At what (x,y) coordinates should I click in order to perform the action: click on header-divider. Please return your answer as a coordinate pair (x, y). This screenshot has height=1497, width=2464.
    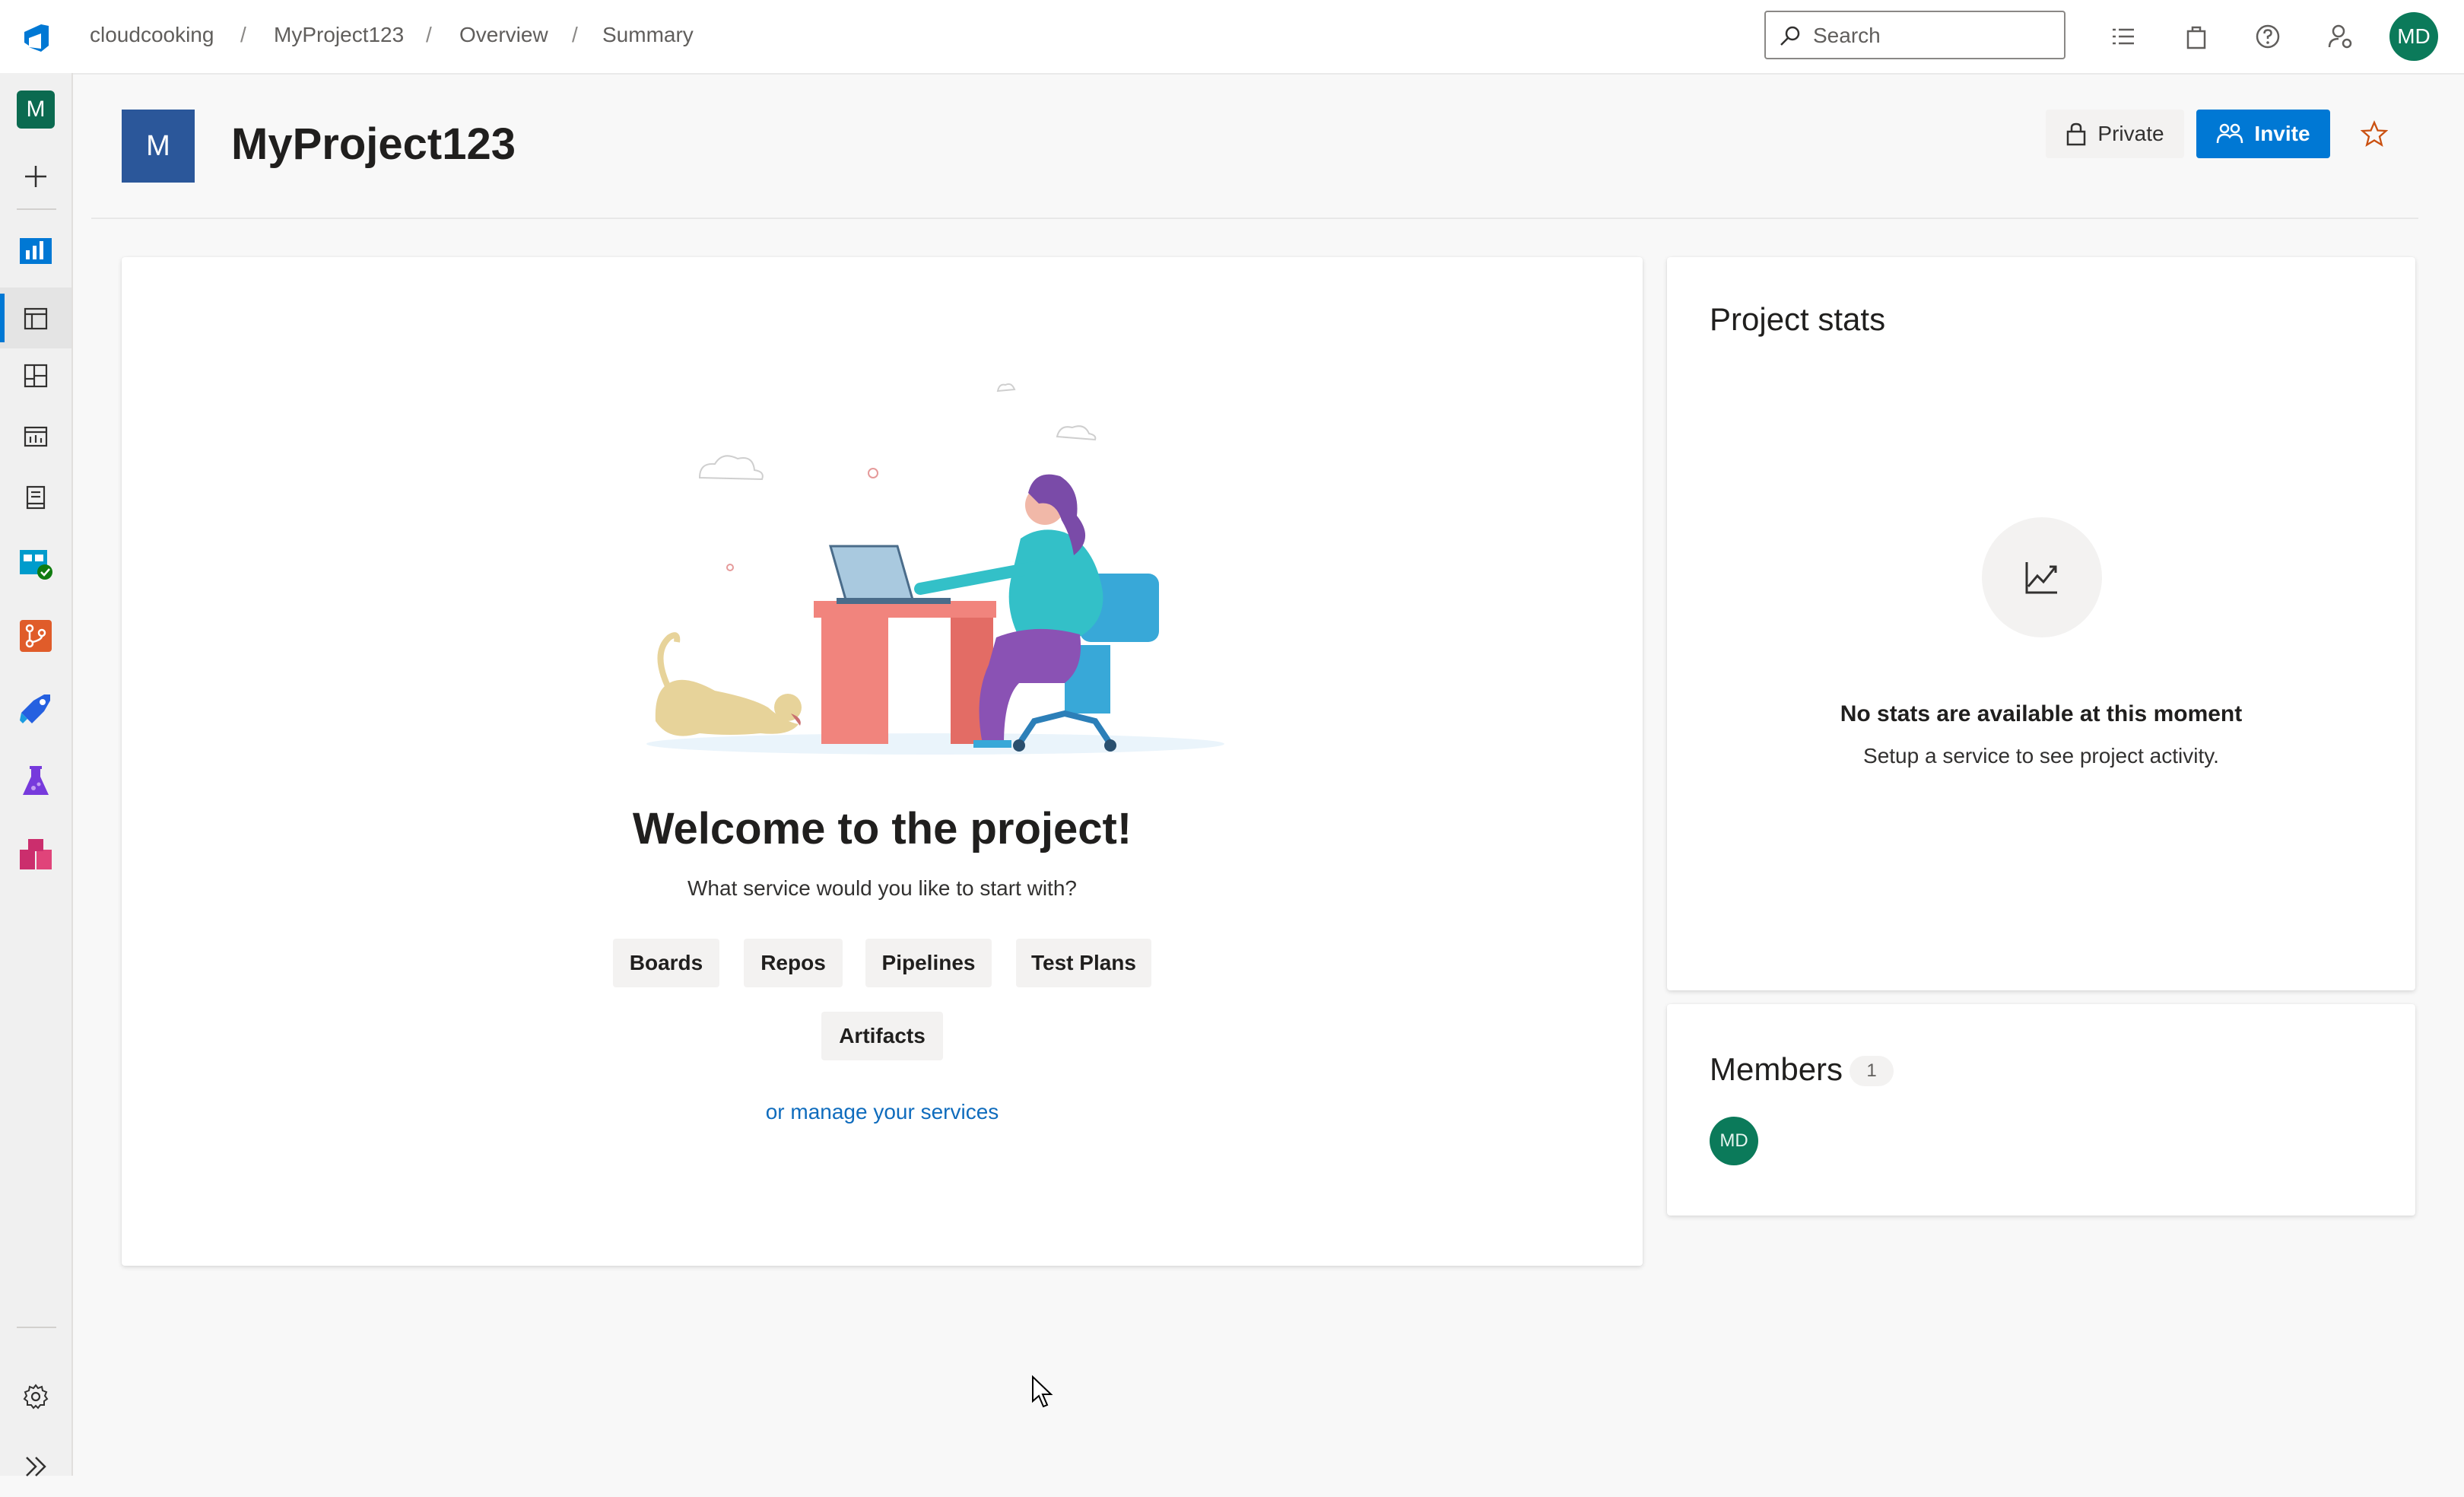
    Looking at the image, I should click on (1254, 218).